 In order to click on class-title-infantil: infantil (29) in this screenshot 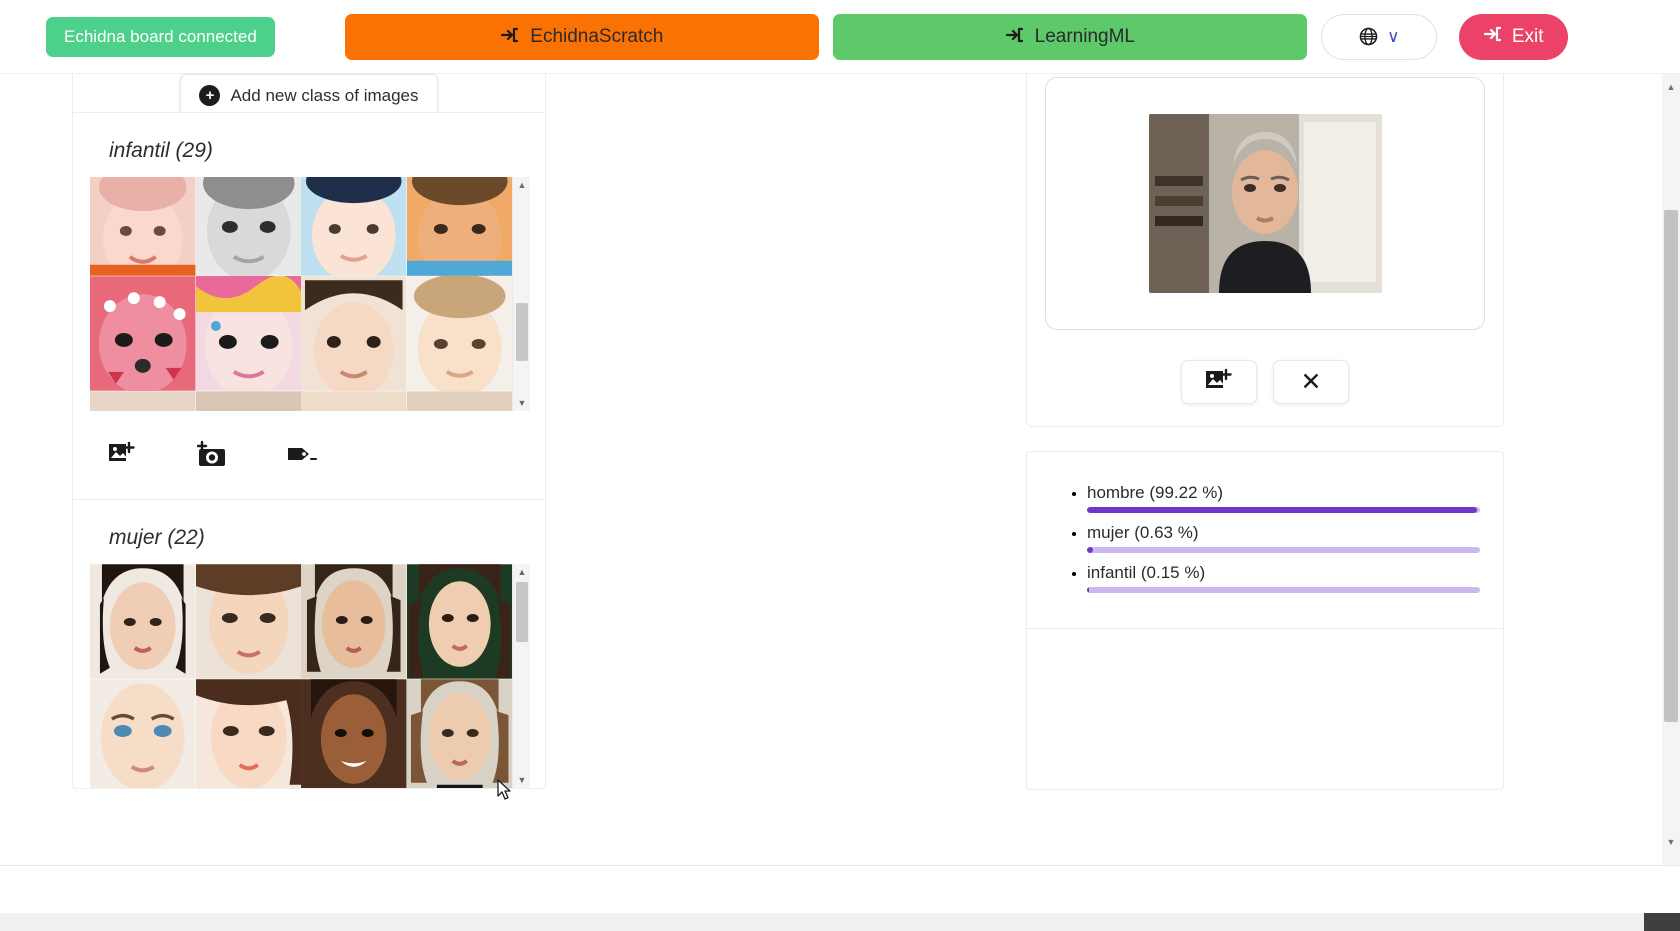, I will do `click(161, 150)`.